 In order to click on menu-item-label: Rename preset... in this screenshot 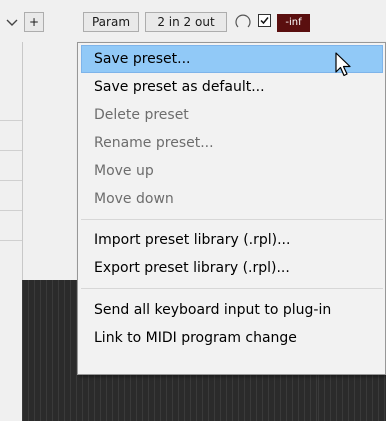, I will do `click(154, 143)`.